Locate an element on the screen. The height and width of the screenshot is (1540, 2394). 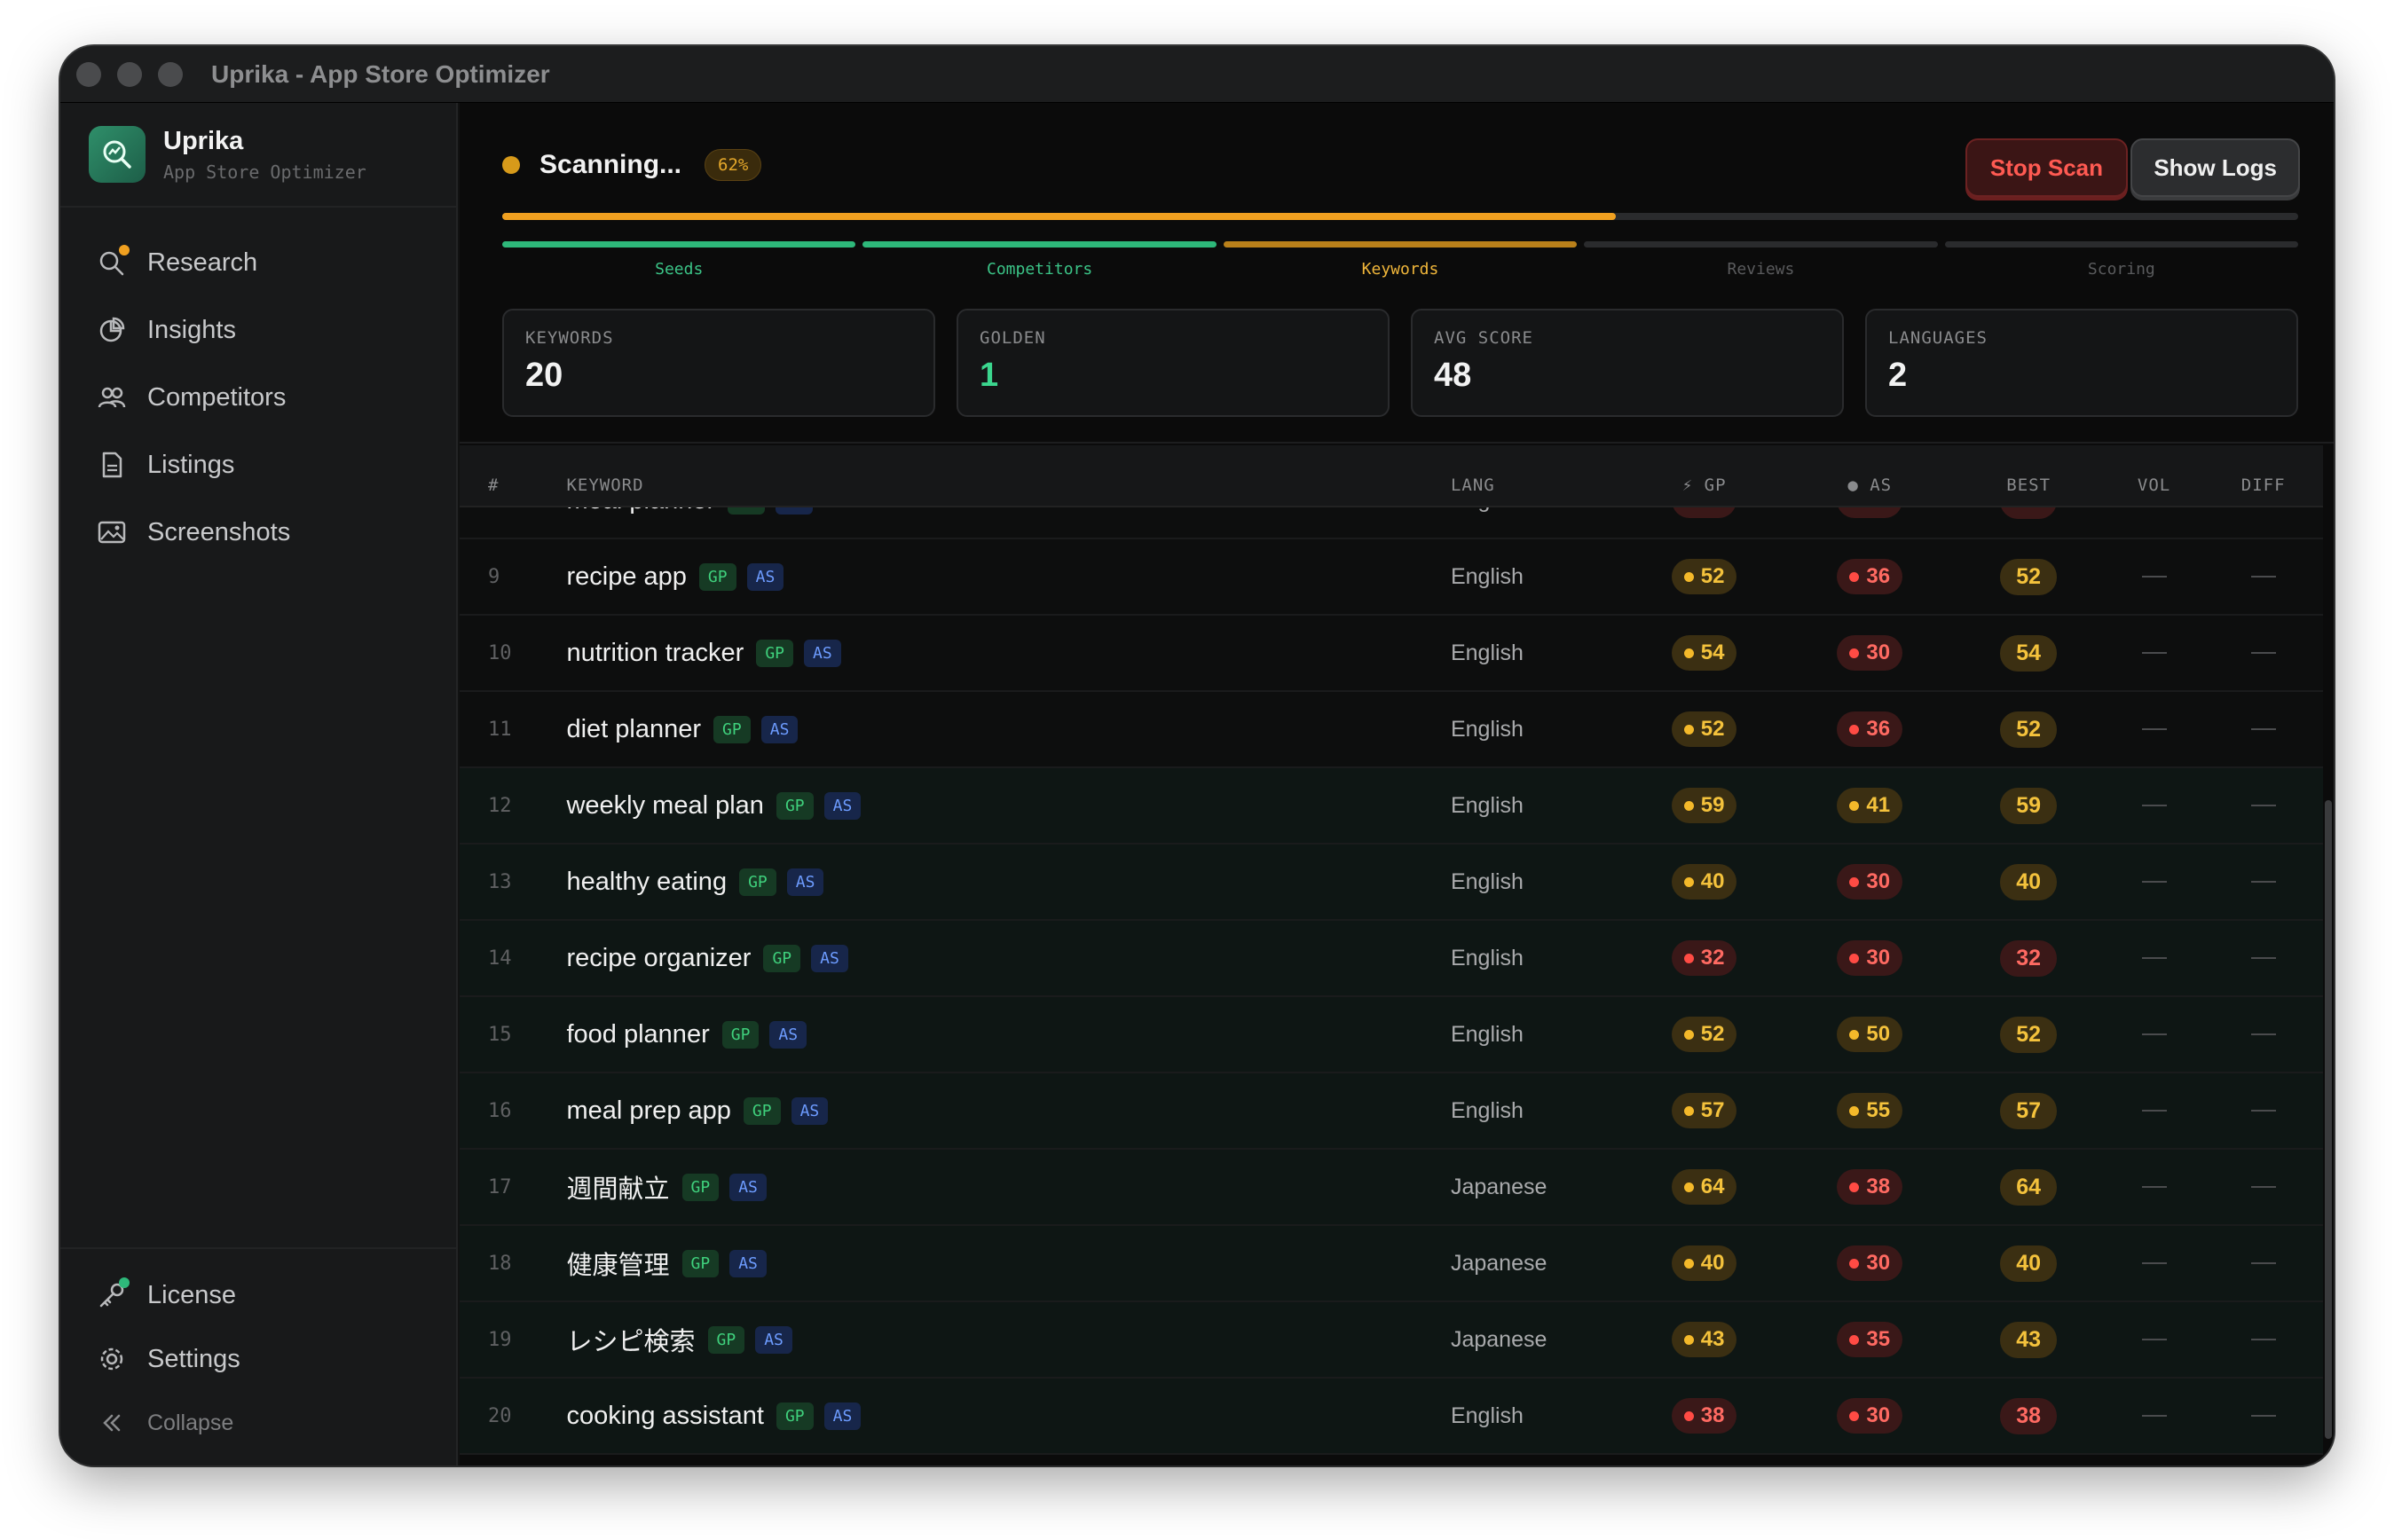
table-row: 12 weekly meal plan GP AS English 59 41 59 is located at coordinates (1392, 806).